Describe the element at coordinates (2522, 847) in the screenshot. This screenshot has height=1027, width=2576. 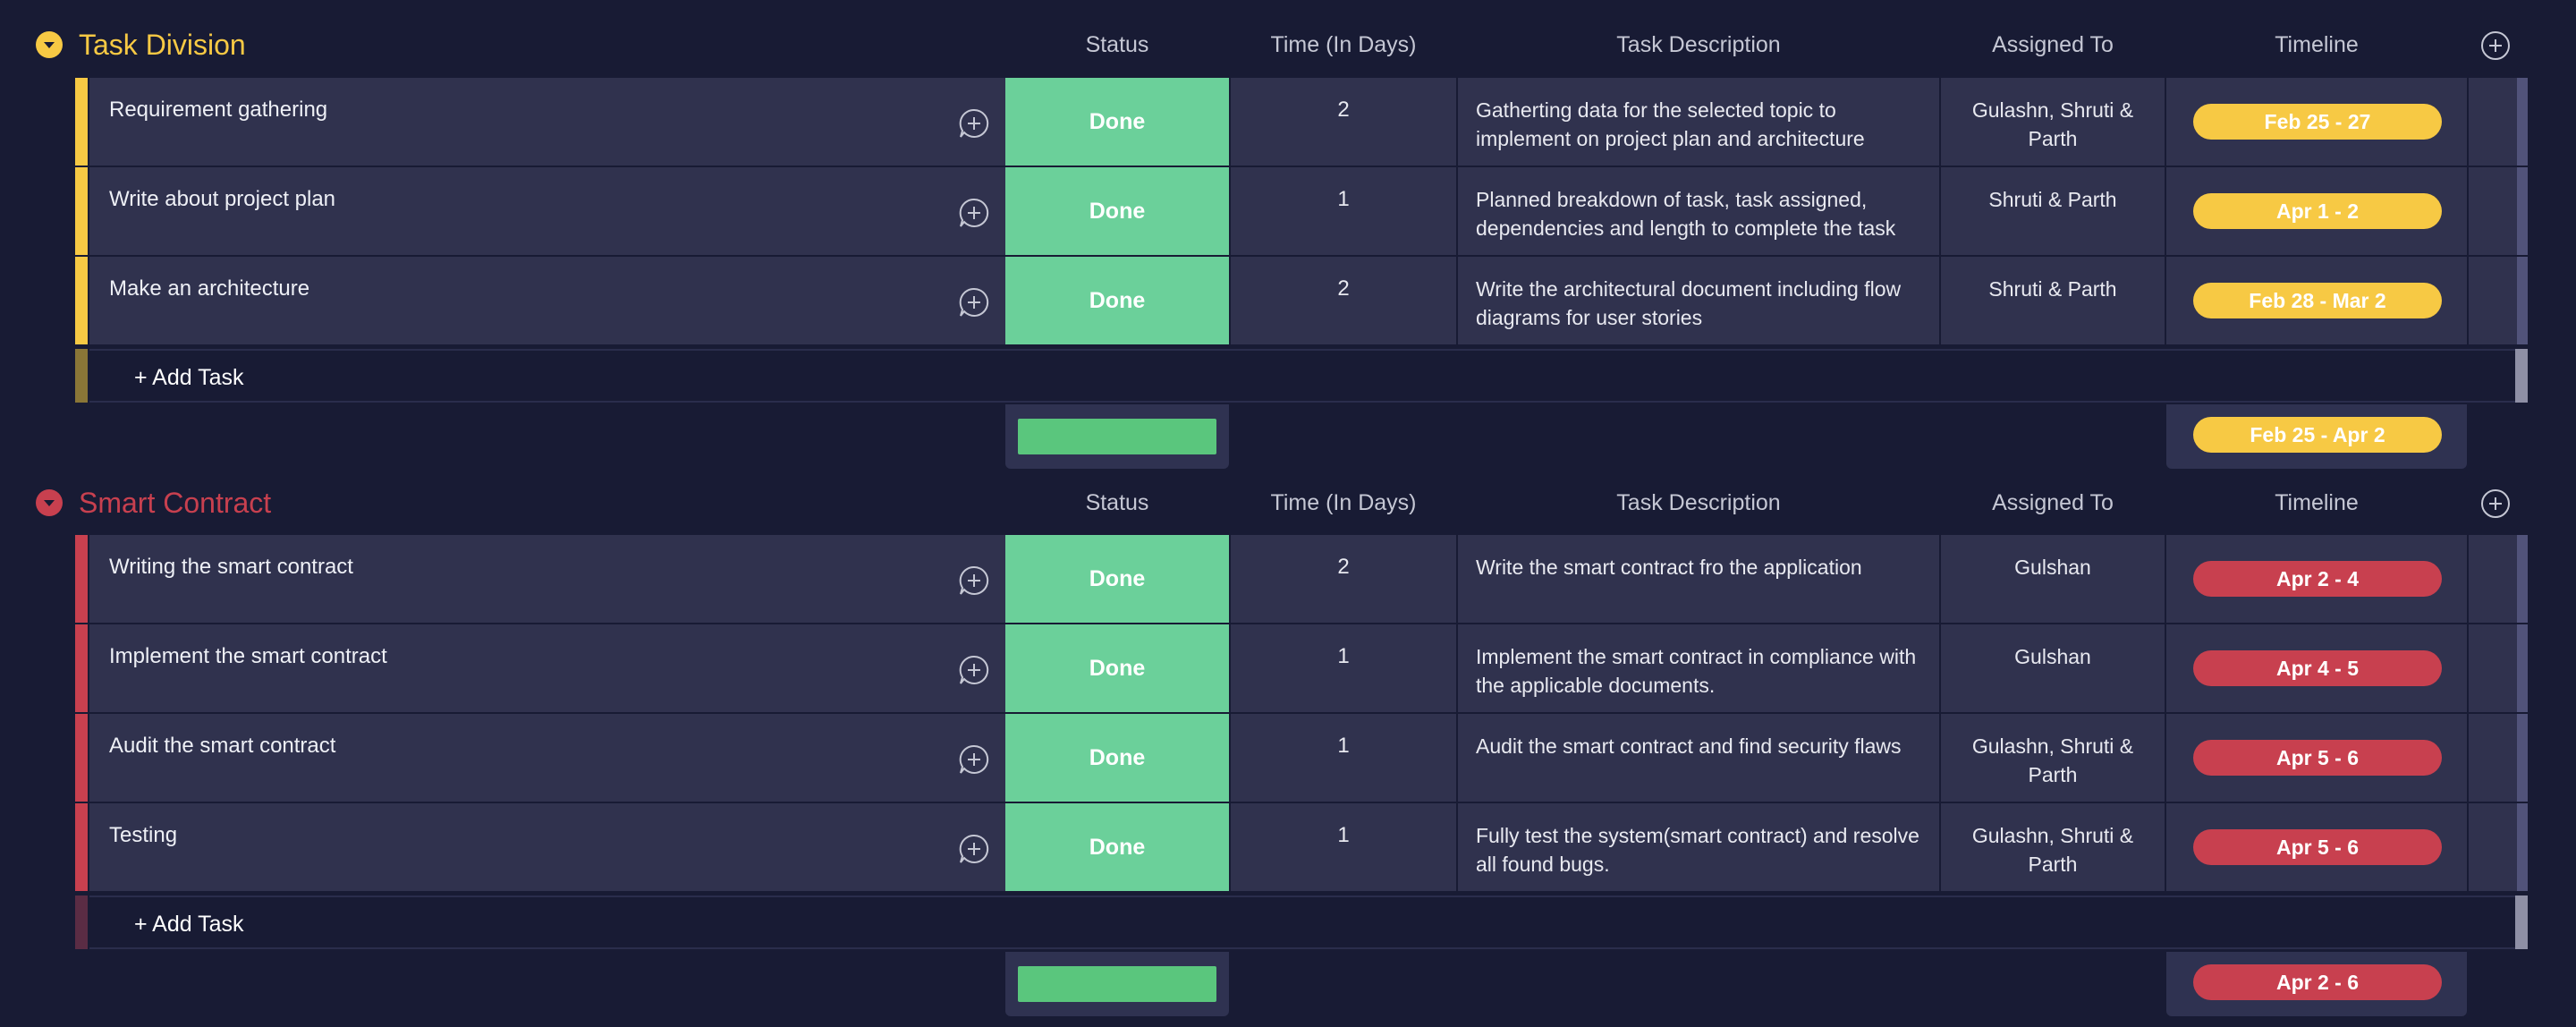
I see `row-end-bar` at that location.